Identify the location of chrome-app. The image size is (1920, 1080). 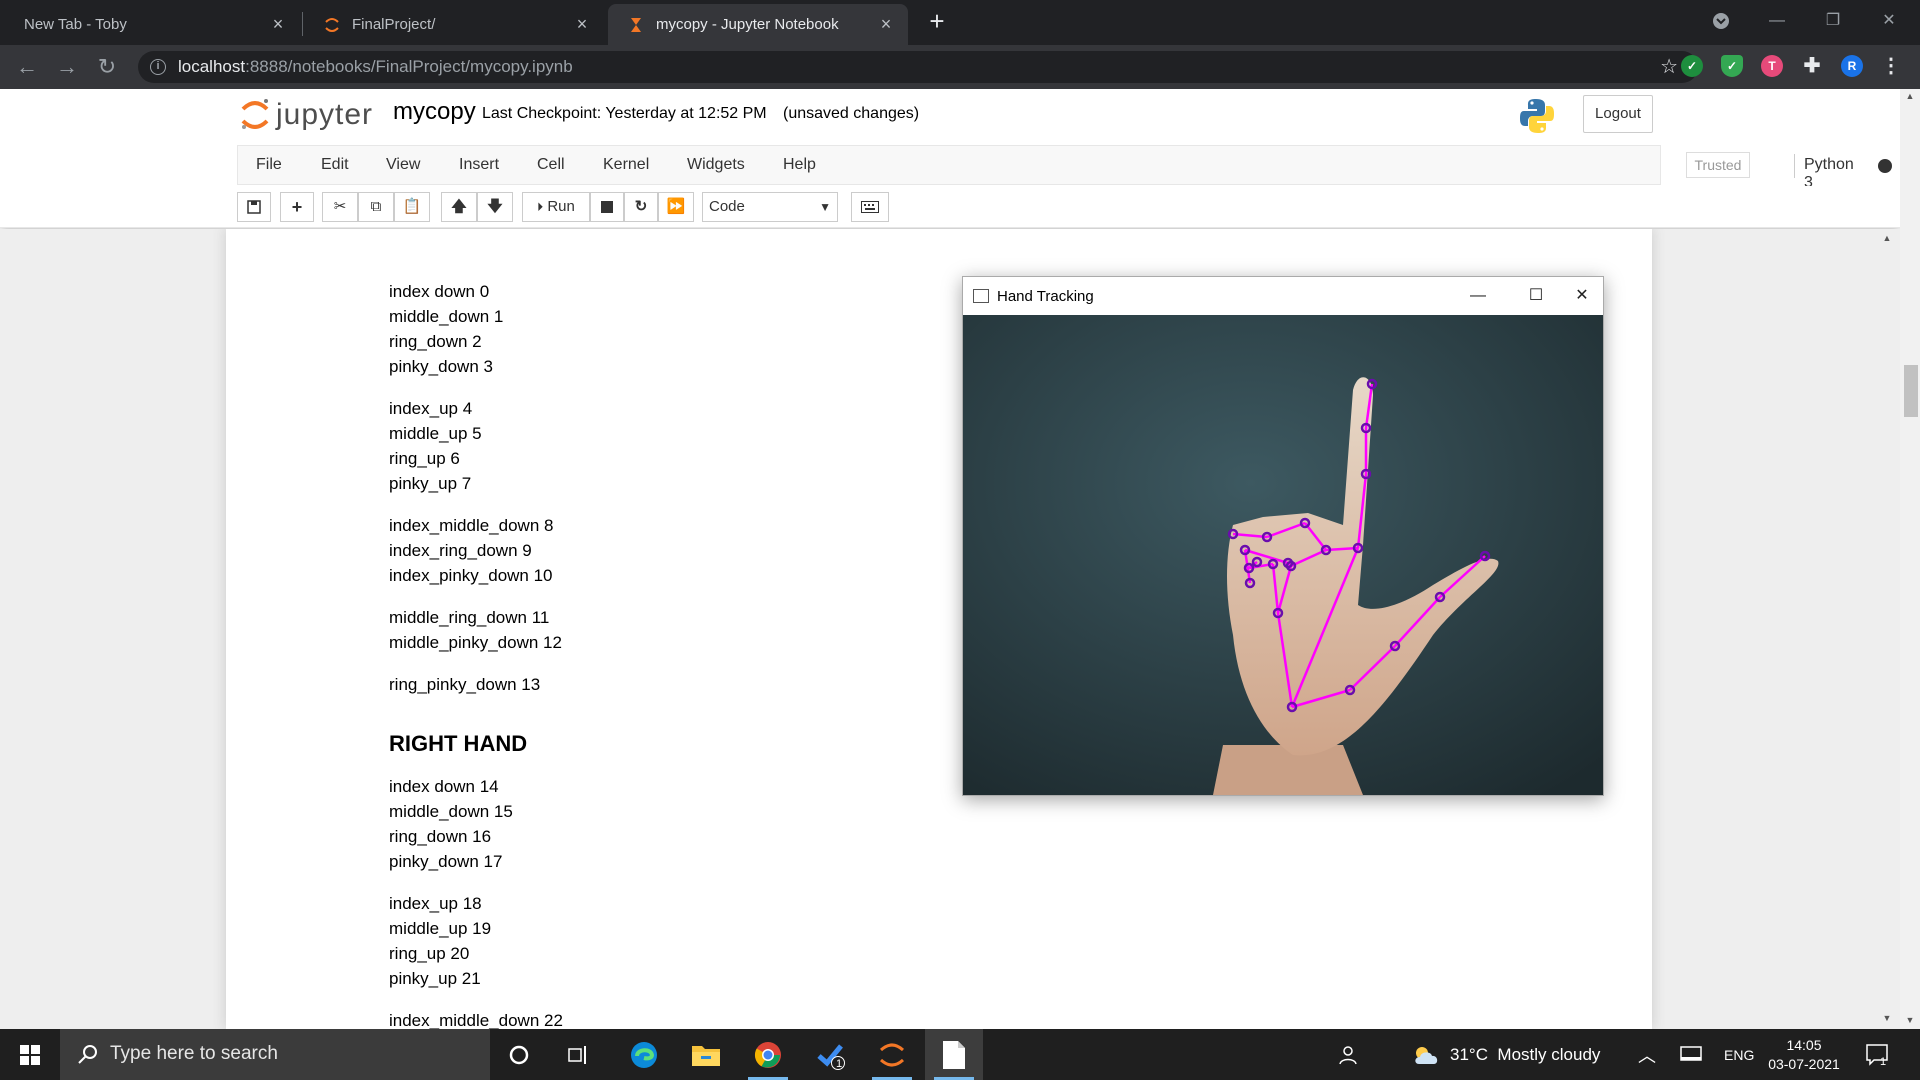
(768, 1054).